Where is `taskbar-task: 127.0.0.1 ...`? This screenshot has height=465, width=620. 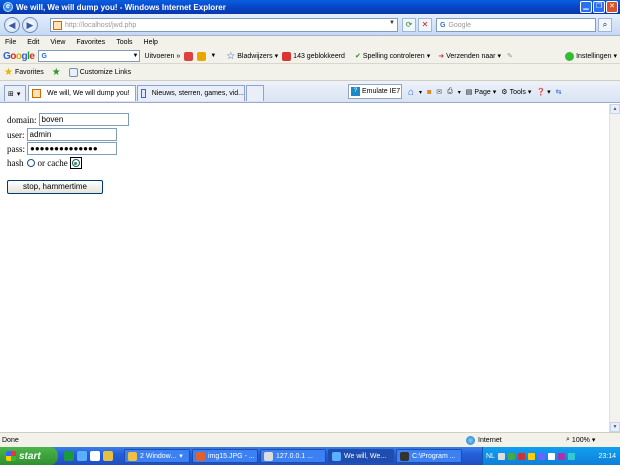
taskbar-task: 127.0.0.1 ... is located at coordinates (293, 456).